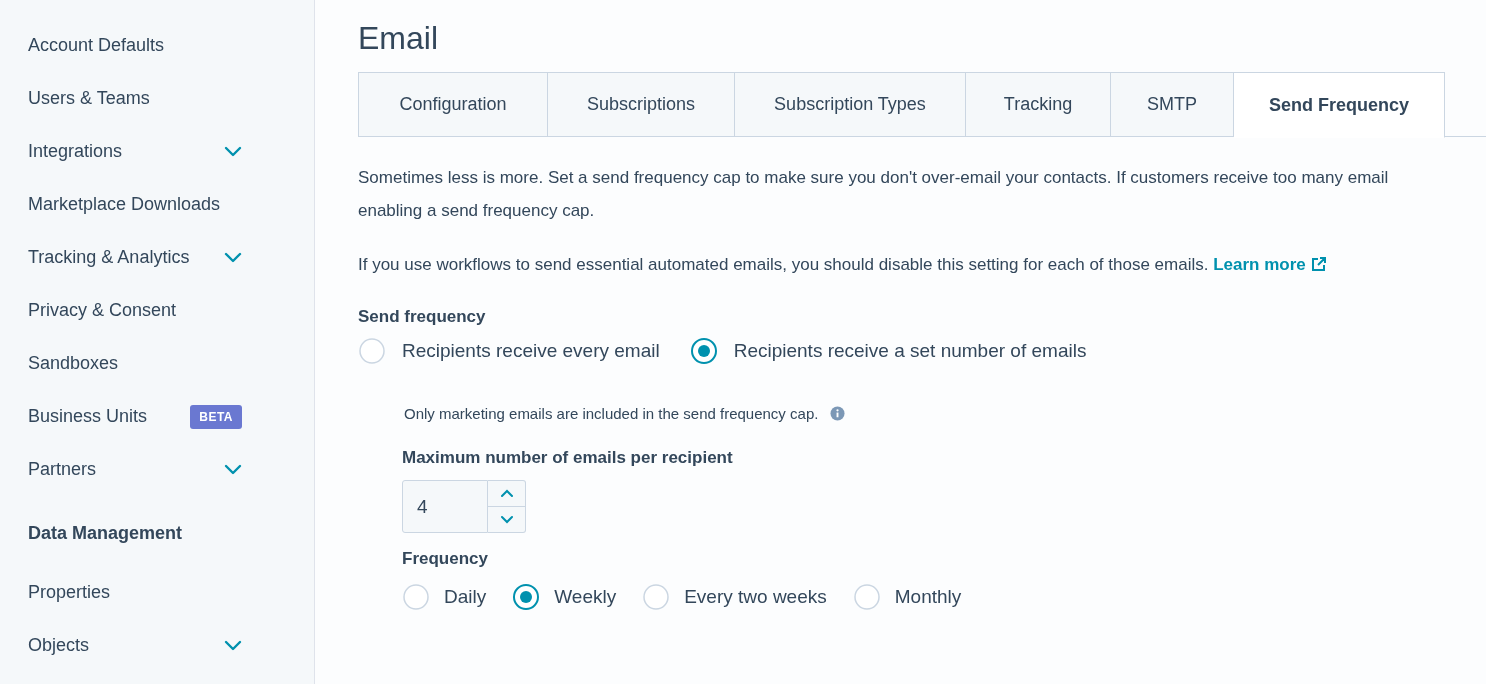 This screenshot has width=1486, height=684. What do you see at coordinates (874, 178) in the screenshot?
I see `intro-text: Sometimes less is more. Set a send frequency cap to make sure you don't over-email your contacts. If customers receive too many email` at bounding box center [874, 178].